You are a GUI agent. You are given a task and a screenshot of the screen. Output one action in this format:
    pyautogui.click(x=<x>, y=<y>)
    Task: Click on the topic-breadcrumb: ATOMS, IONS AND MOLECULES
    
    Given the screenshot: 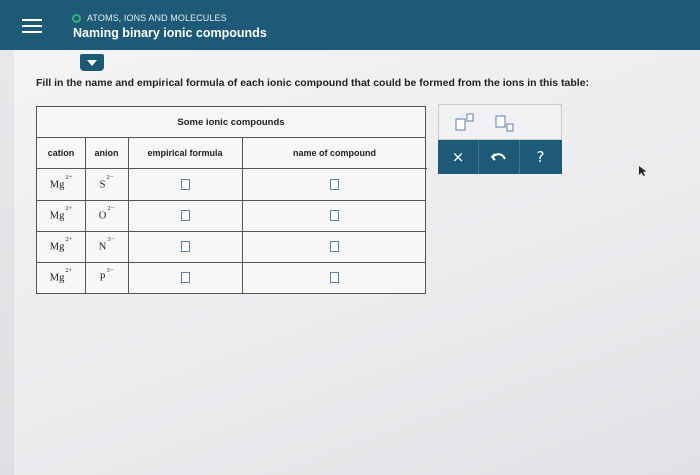 What is the action you would take?
    pyautogui.click(x=149, y=18)
    